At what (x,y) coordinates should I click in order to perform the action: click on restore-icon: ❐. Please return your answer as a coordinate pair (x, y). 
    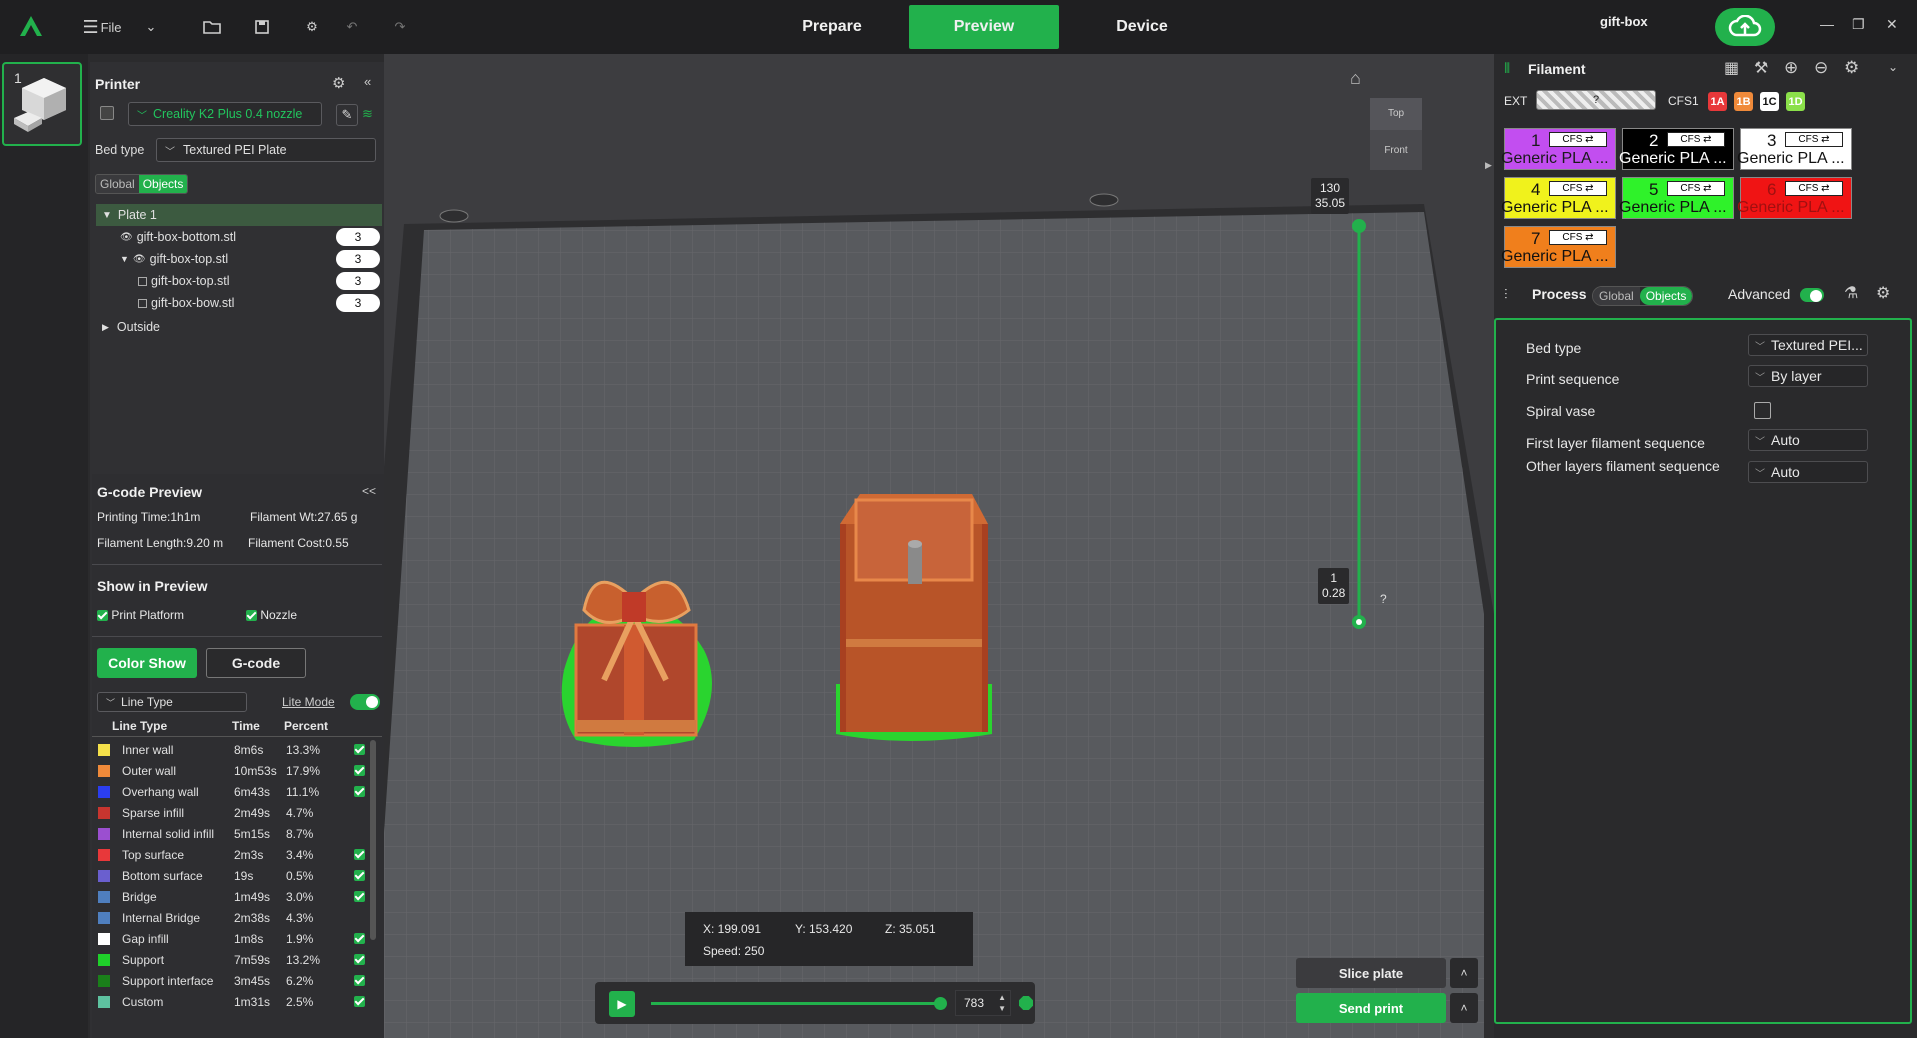
    Looking at the image, I should click on (1858, 24).